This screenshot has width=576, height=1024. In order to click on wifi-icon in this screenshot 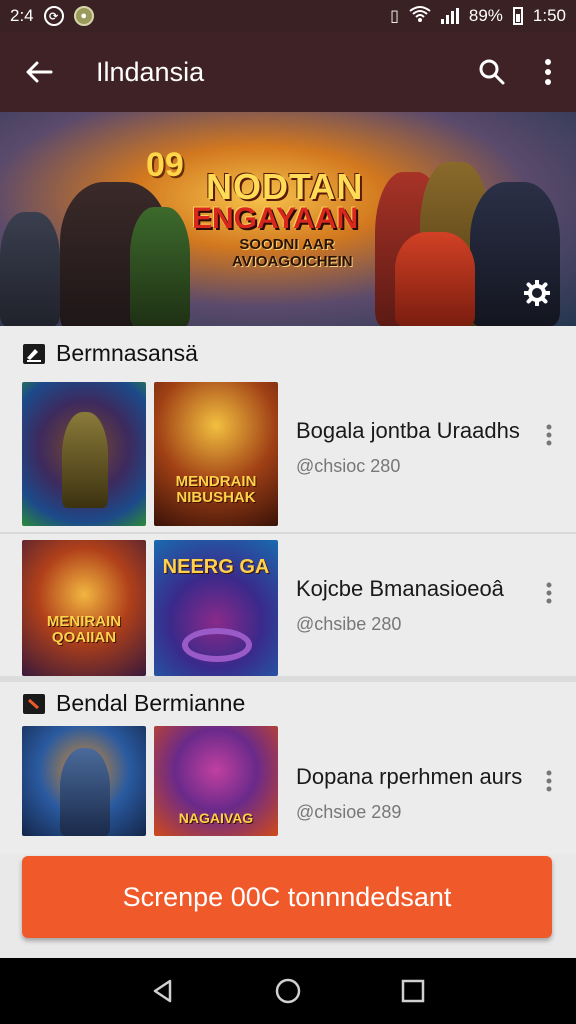, I will do `click(420, 16)`.